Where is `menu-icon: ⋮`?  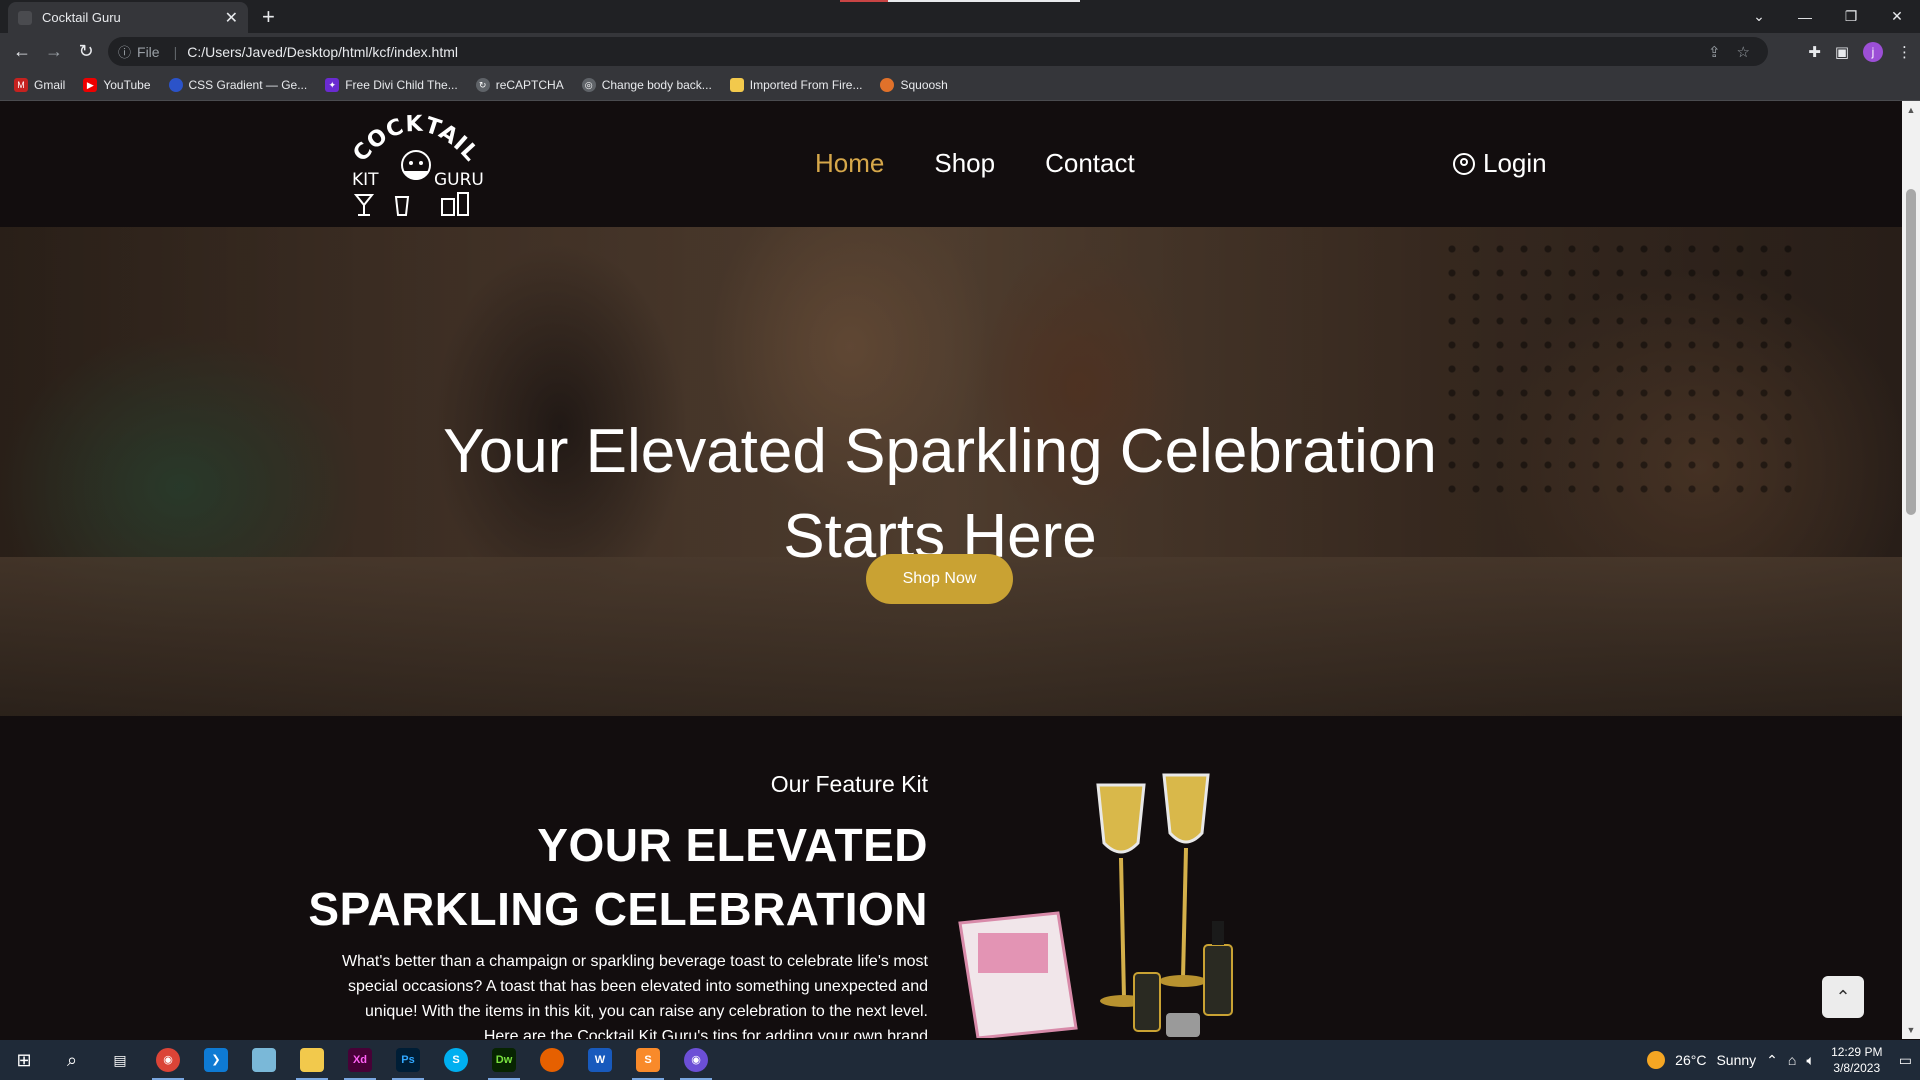 menu-icon: ⋮ is located at coordinates (1904, 52).